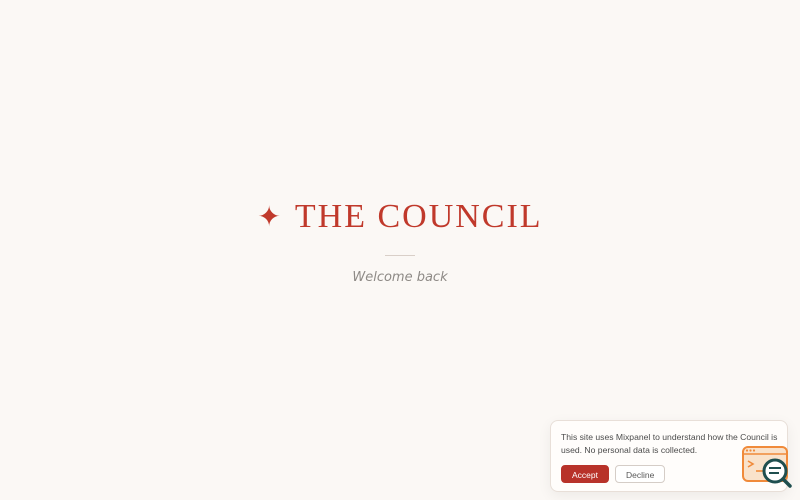  I want to click on search-chat-icon-graphic, so click(767, 467).